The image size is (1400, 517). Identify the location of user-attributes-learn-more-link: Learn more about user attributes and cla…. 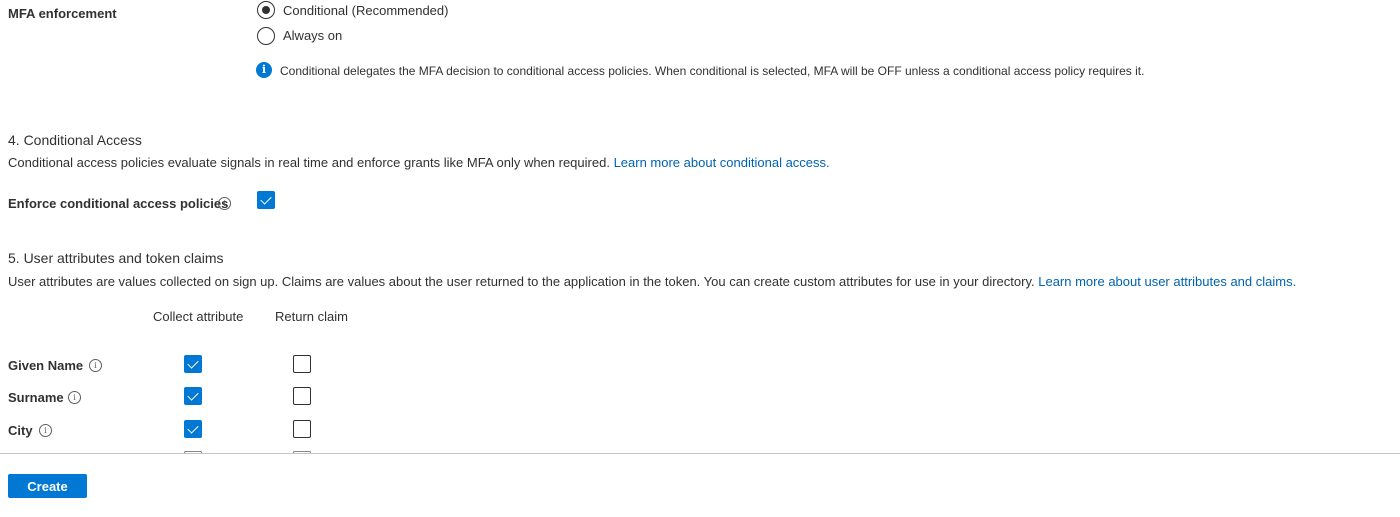
(1167, 281).